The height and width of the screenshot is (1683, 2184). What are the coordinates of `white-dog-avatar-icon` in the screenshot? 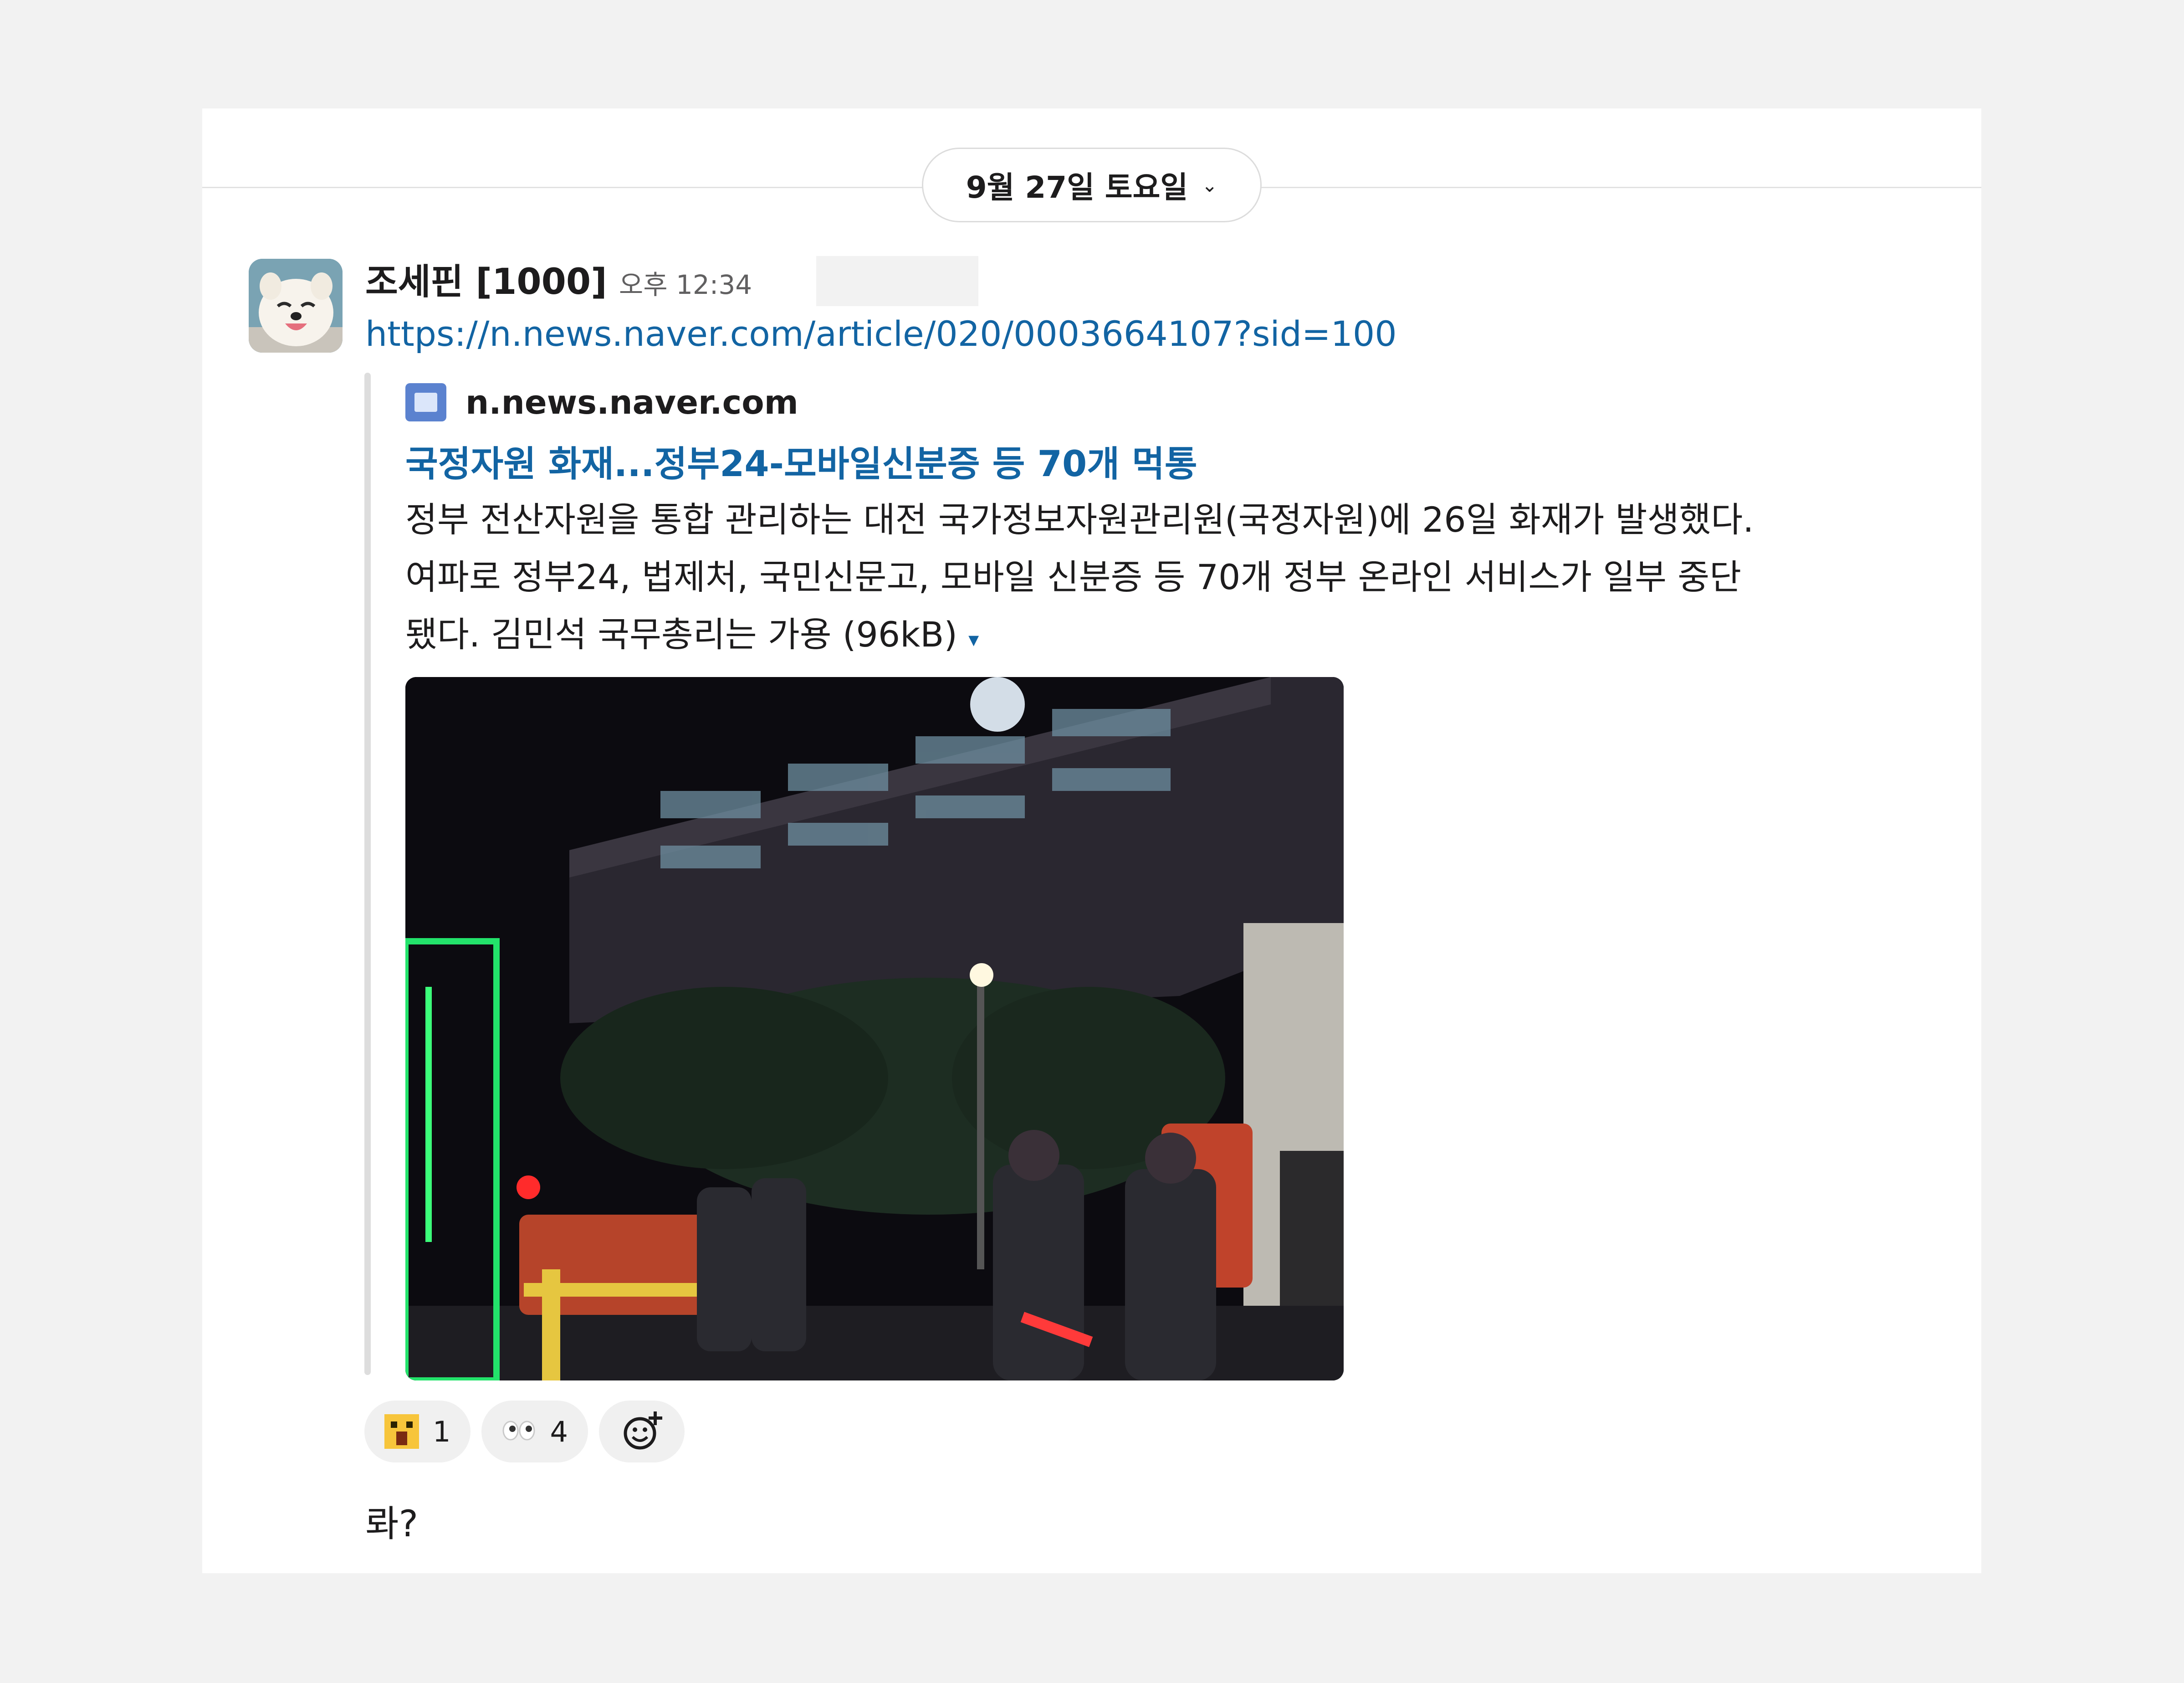 It's located at (296, 306).